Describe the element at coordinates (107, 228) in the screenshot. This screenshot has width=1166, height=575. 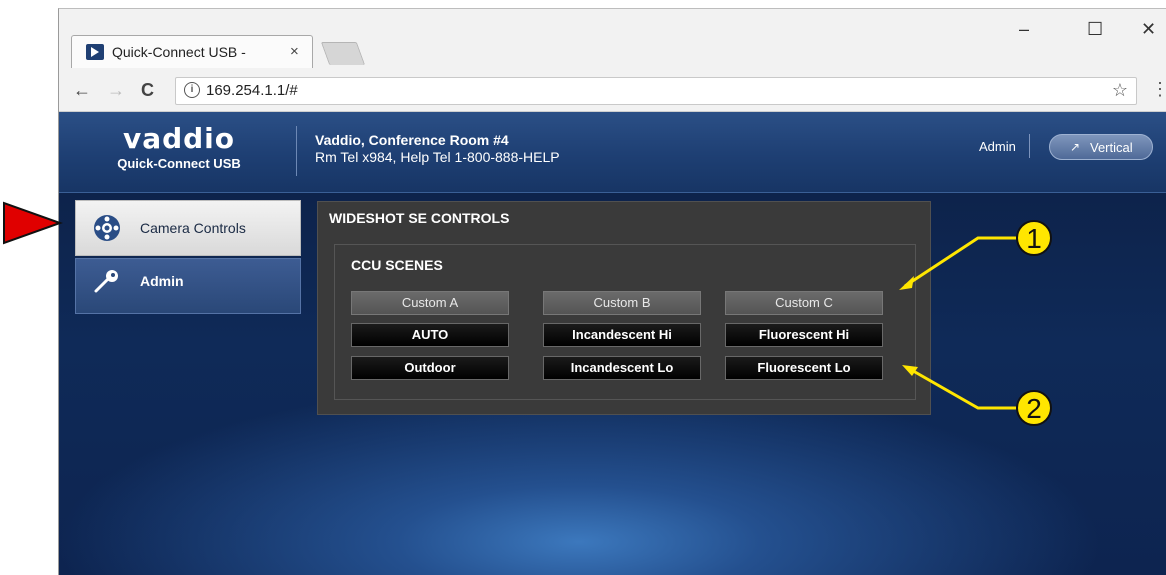
I see `camera-controls-icon` at that location.